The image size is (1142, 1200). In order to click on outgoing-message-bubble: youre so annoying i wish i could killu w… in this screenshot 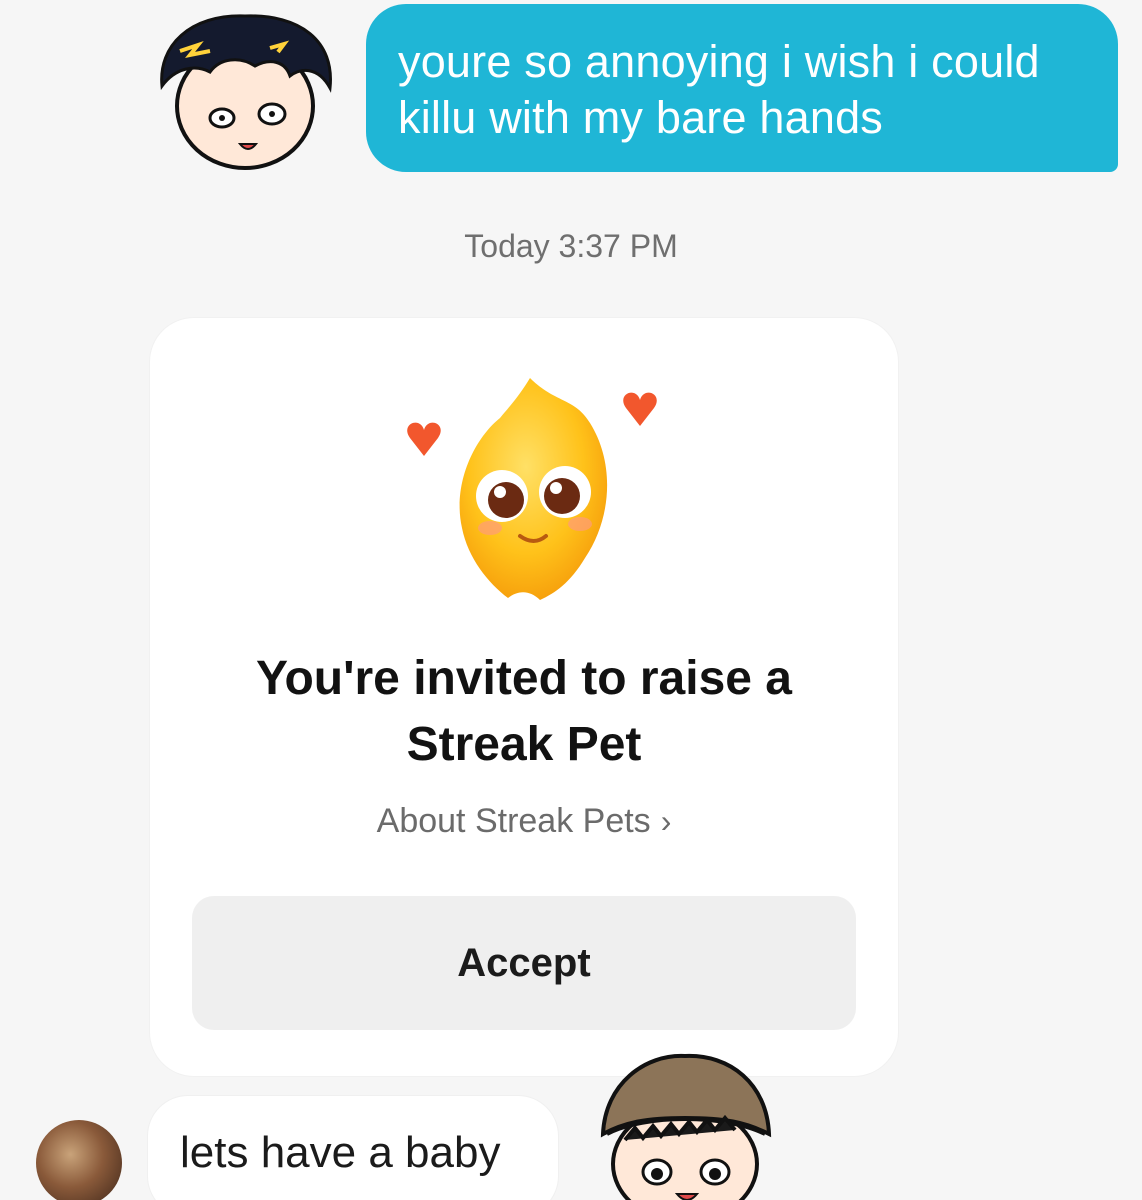, I will do `click(742, 88)`.